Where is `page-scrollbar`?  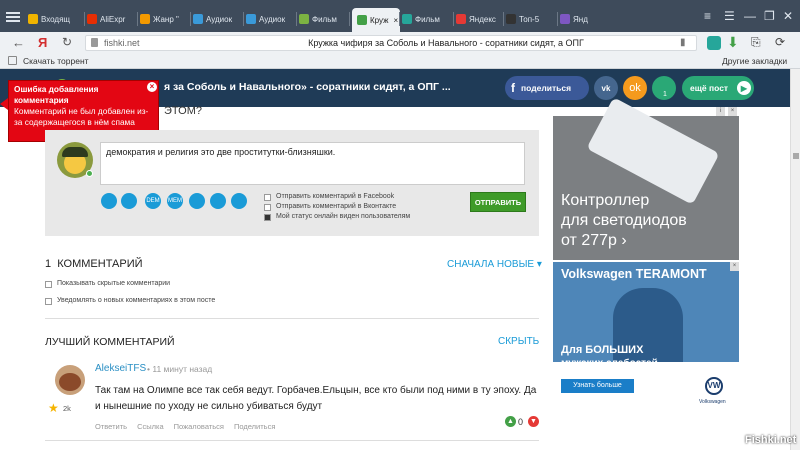
page-scrollbar is located at coordinates (795, 259).